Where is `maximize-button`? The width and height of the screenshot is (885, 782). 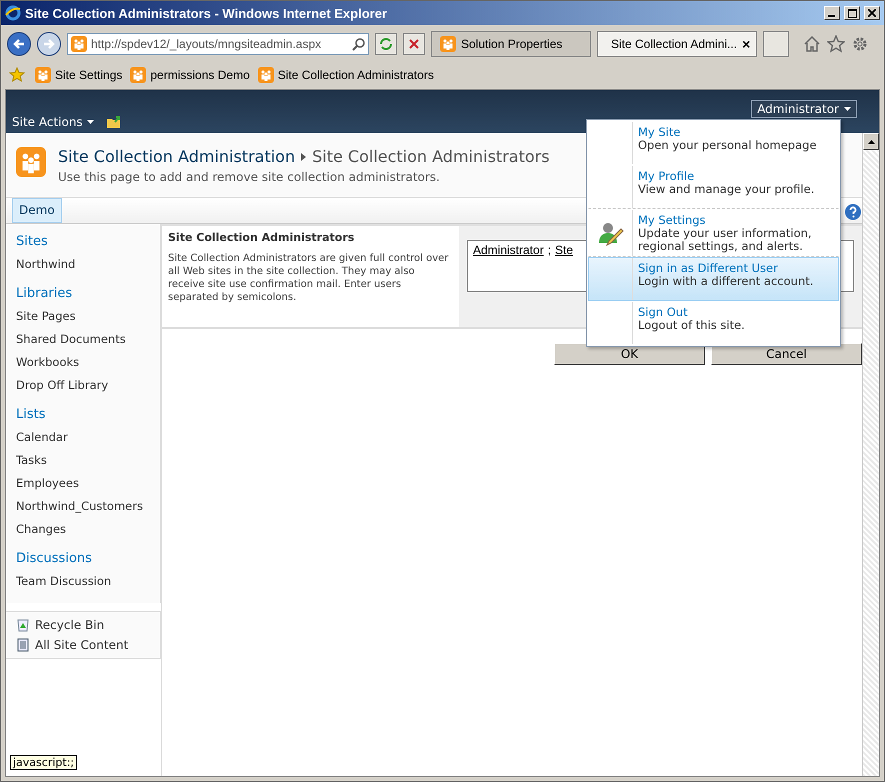
maximize-button is located at coordinates (852, 13).